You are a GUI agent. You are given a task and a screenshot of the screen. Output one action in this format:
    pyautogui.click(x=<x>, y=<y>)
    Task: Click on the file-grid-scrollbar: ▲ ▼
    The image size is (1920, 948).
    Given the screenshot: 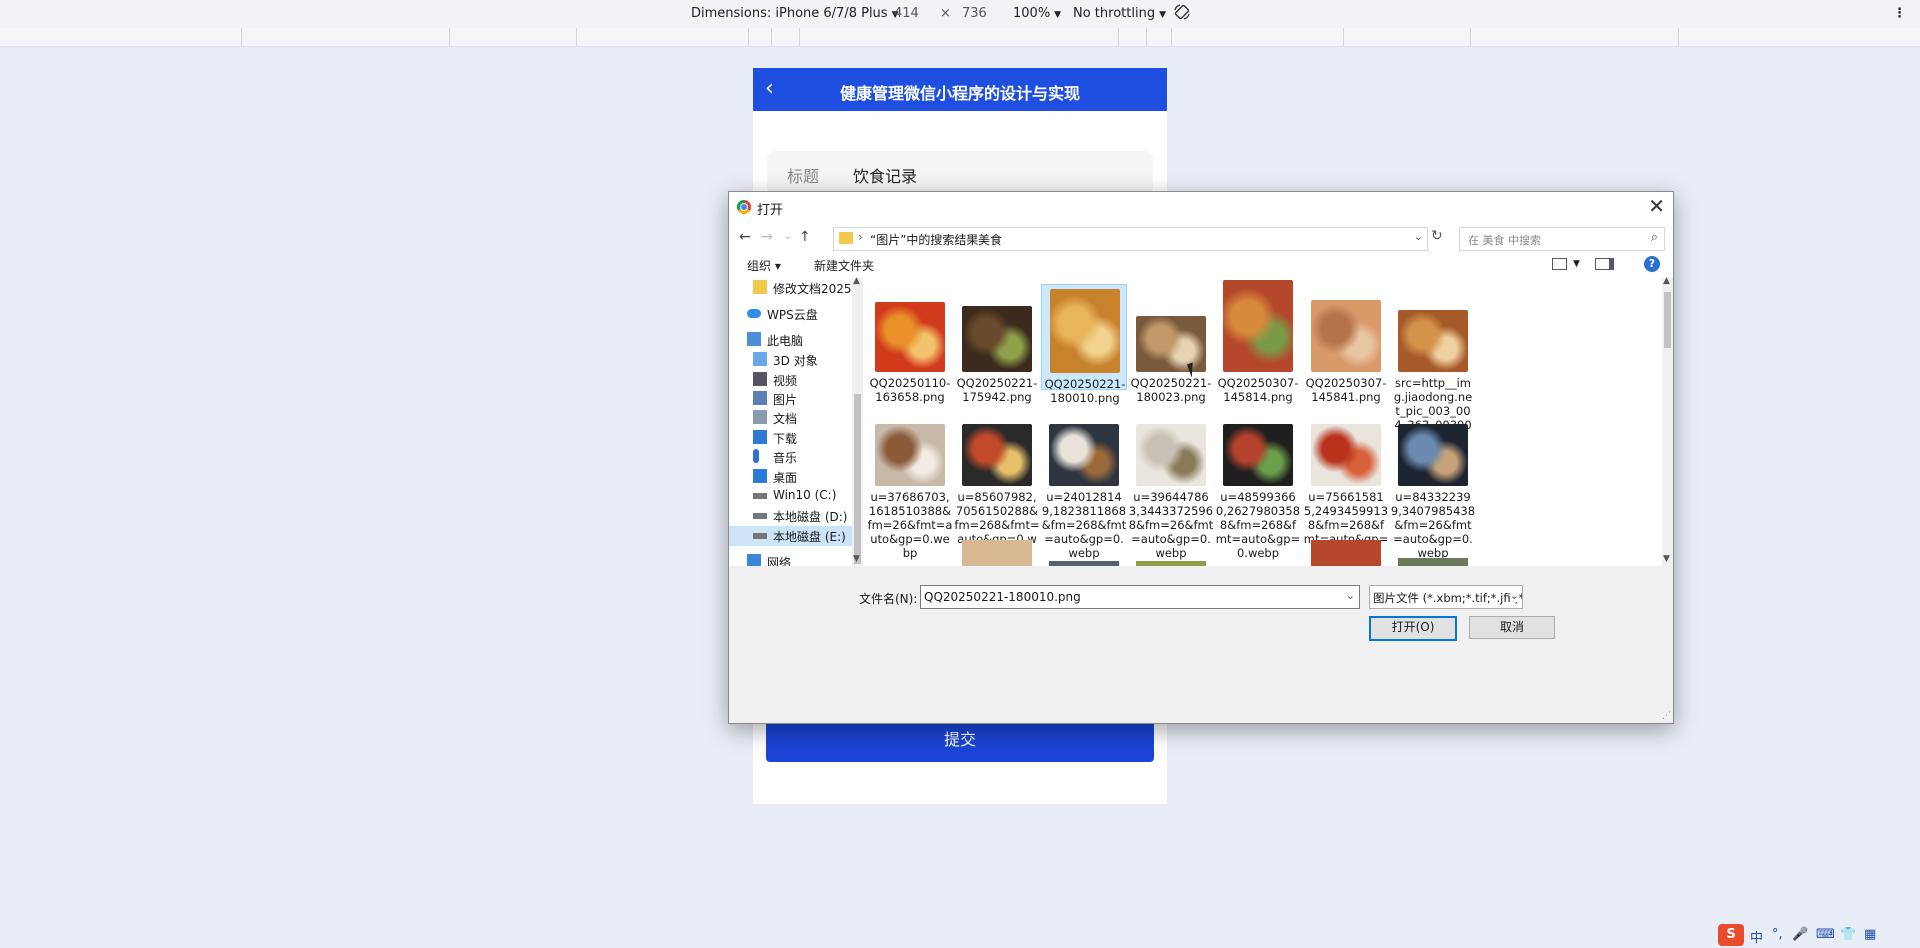 What is the action you would take?
    pyautogui.click(x=1667, y=421)
    